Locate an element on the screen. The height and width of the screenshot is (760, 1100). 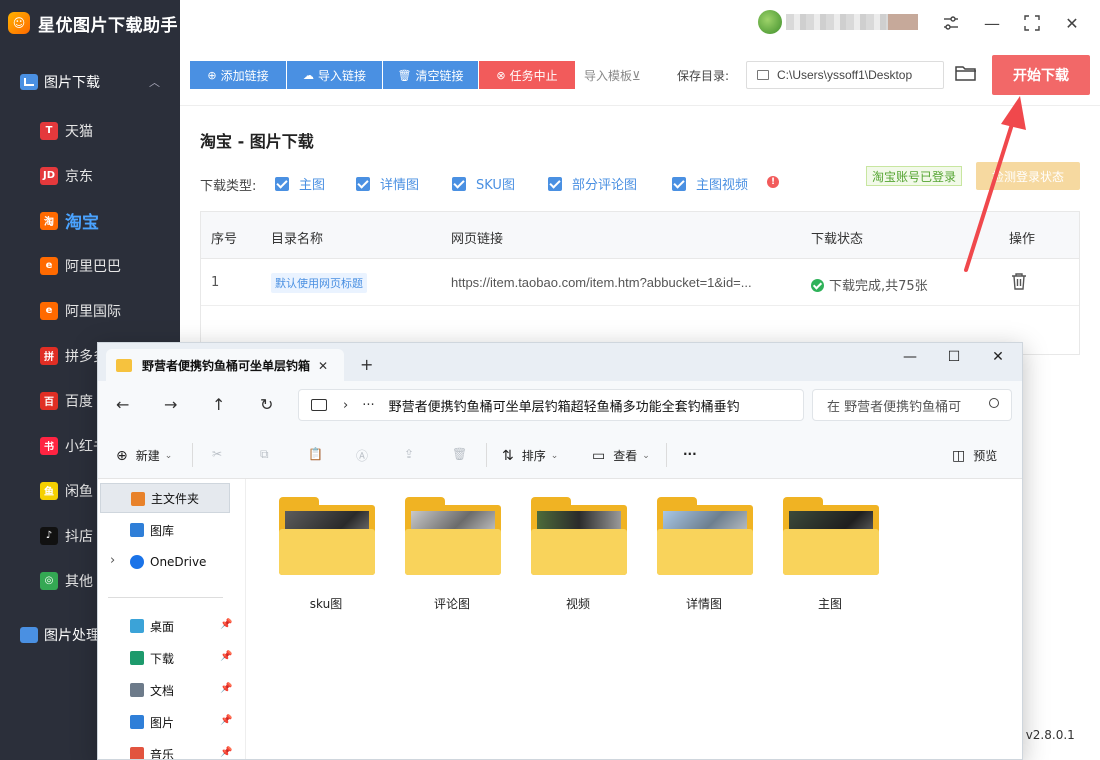
search-icon is located at coordinates (994, 403).